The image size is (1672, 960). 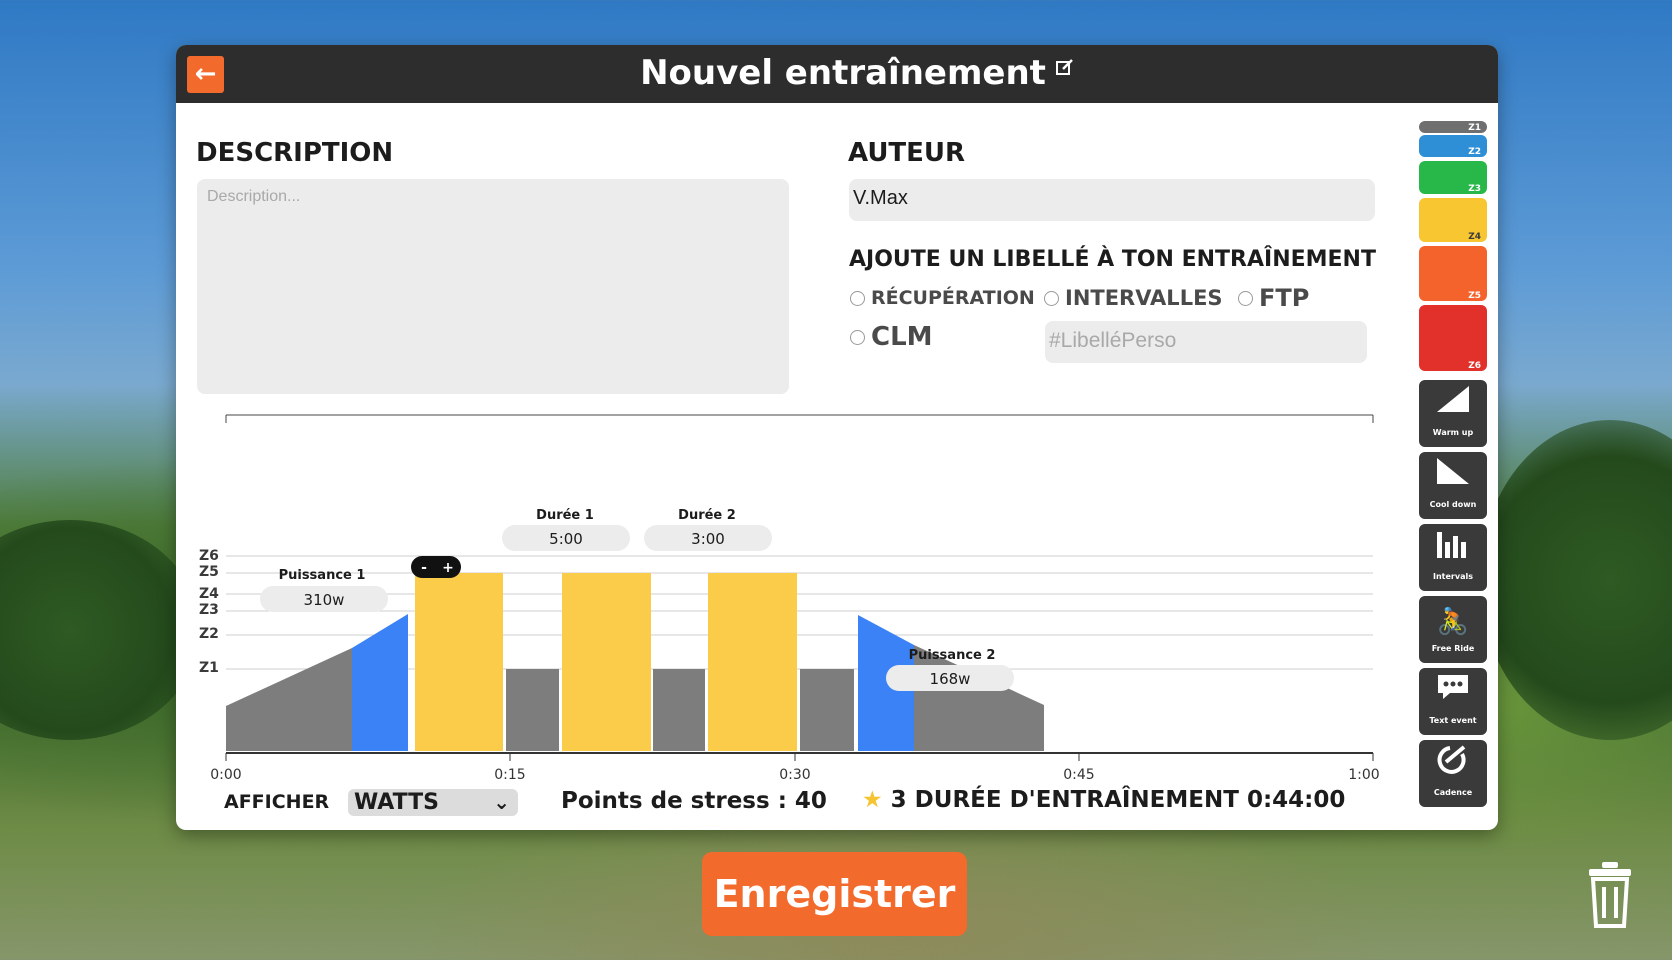 I want to click on save-button: Enregistrer, so click(x=834, y=894).